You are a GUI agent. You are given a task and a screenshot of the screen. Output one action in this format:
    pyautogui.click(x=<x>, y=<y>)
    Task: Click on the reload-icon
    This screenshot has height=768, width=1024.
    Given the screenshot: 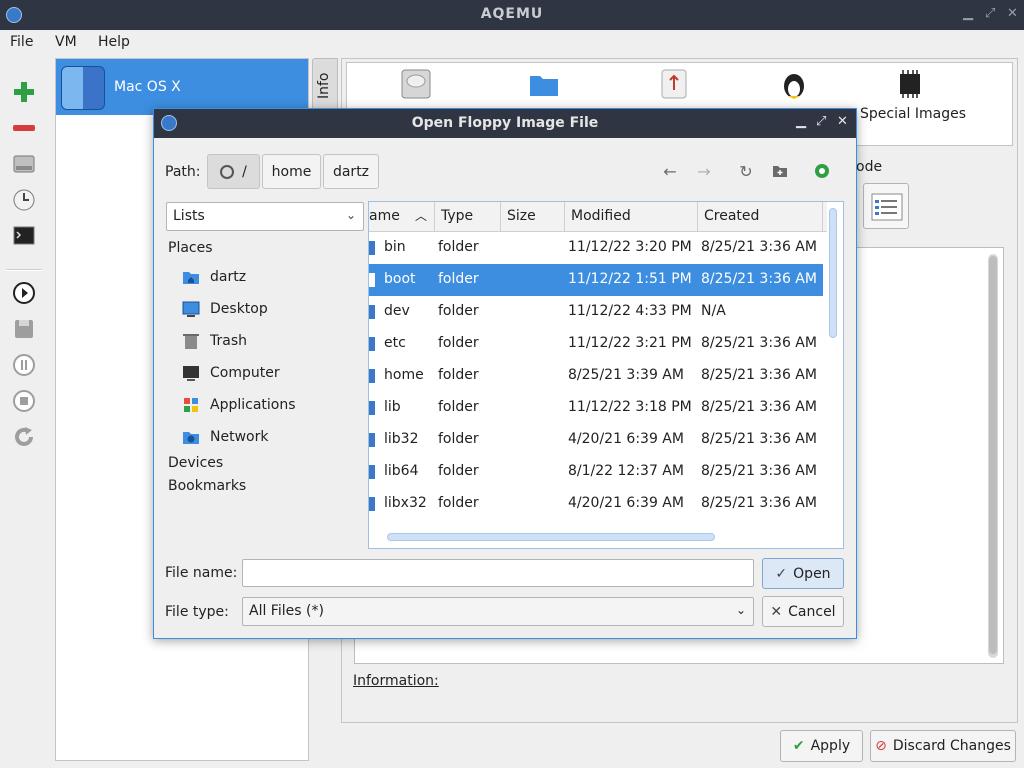 What is the action you would take?
    pyautogui.click(x=24, y=436)
    